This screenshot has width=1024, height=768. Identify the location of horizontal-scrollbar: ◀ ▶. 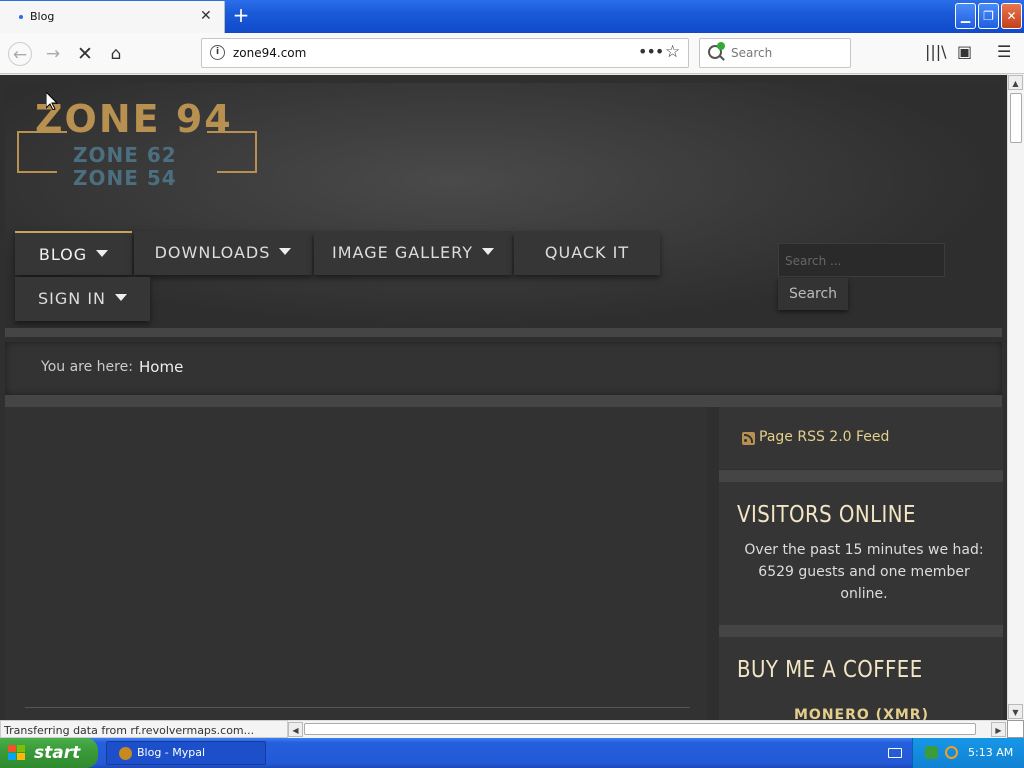
(647, 729).